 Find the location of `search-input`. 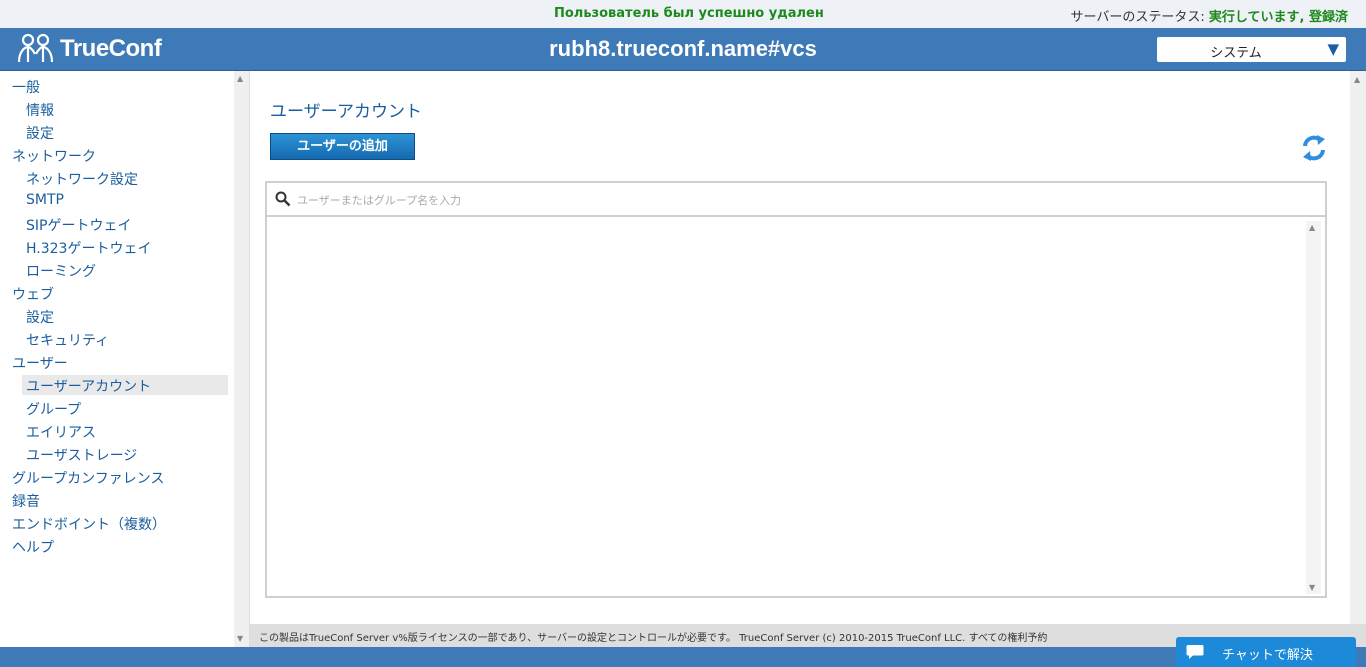

search-input is located at coordinates (747, 200).